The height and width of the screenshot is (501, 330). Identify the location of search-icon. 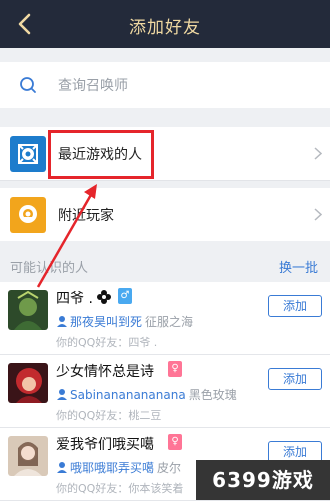
(28, 85).